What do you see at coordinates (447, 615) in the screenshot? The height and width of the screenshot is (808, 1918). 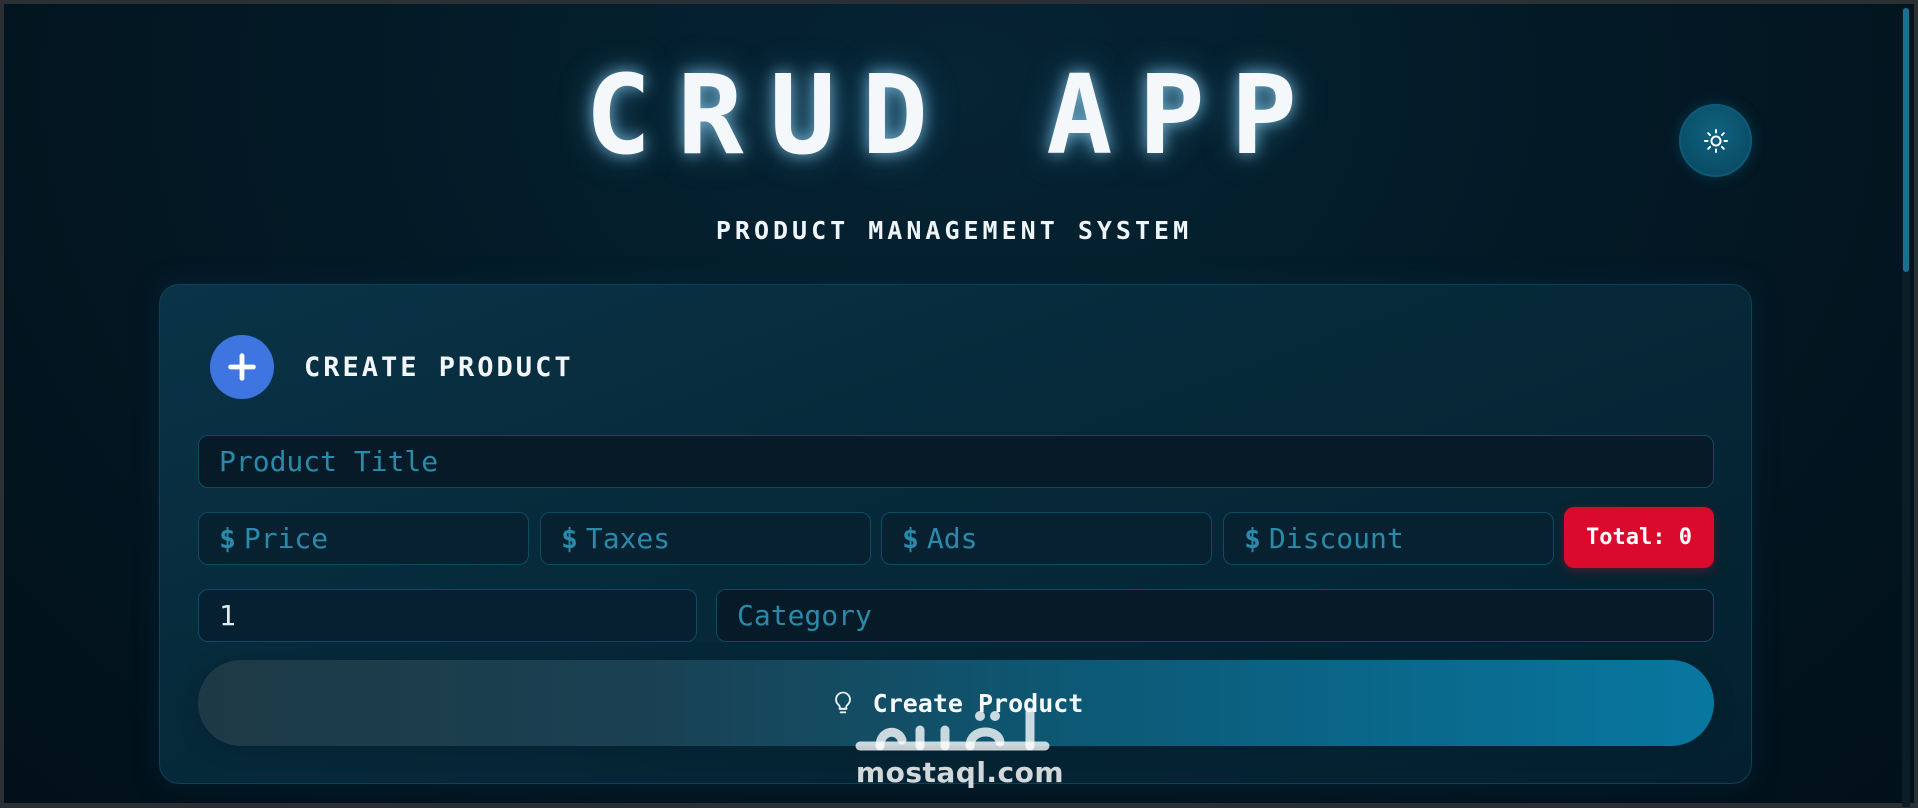 I see `count-input: 1` at bounding box center [447, 615].